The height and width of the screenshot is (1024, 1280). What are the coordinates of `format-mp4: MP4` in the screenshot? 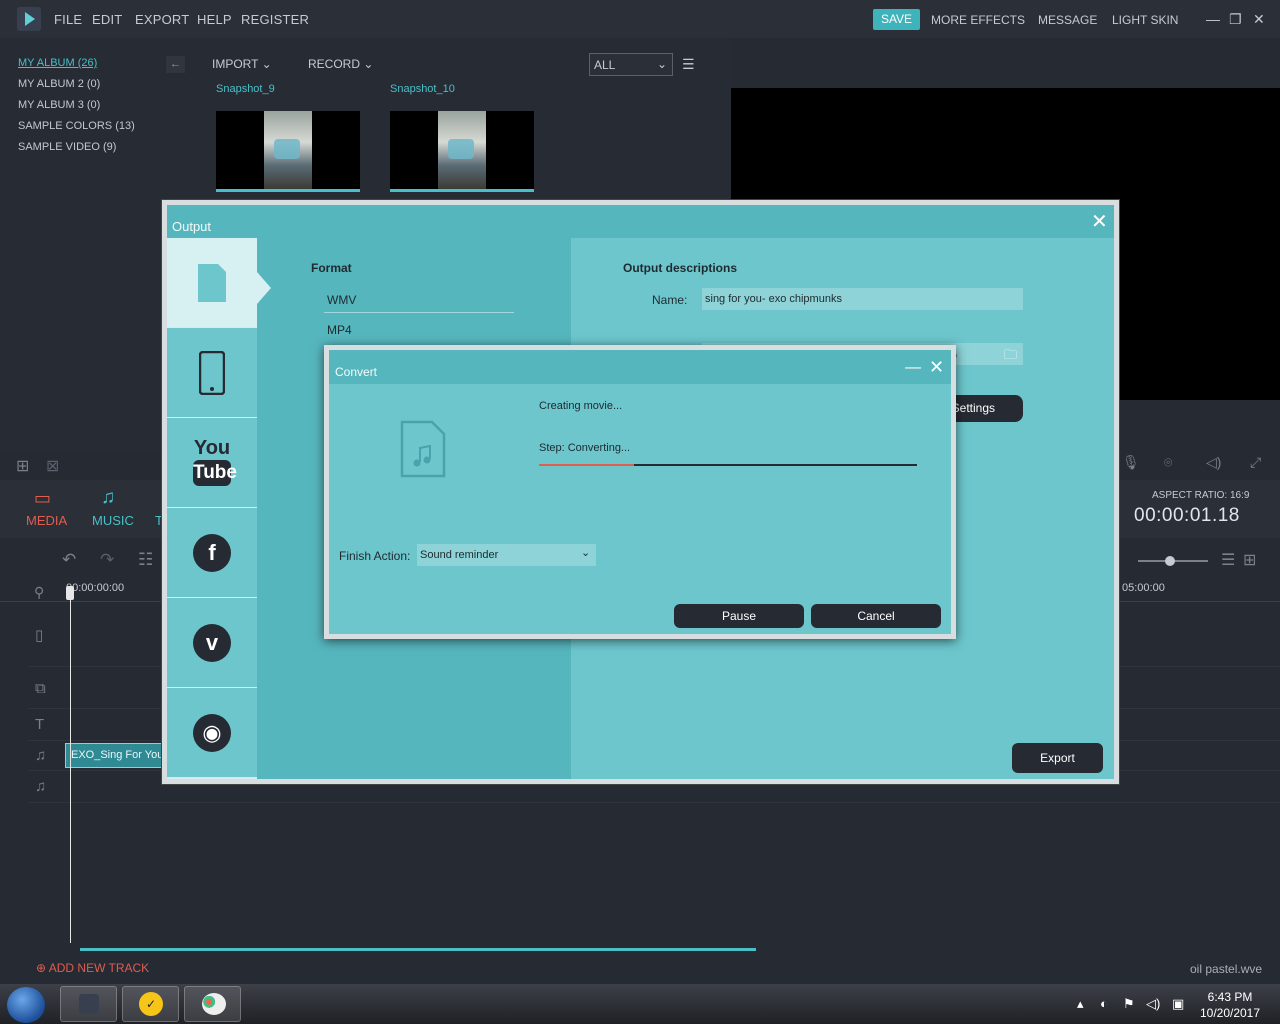 It's located at (339, 330).